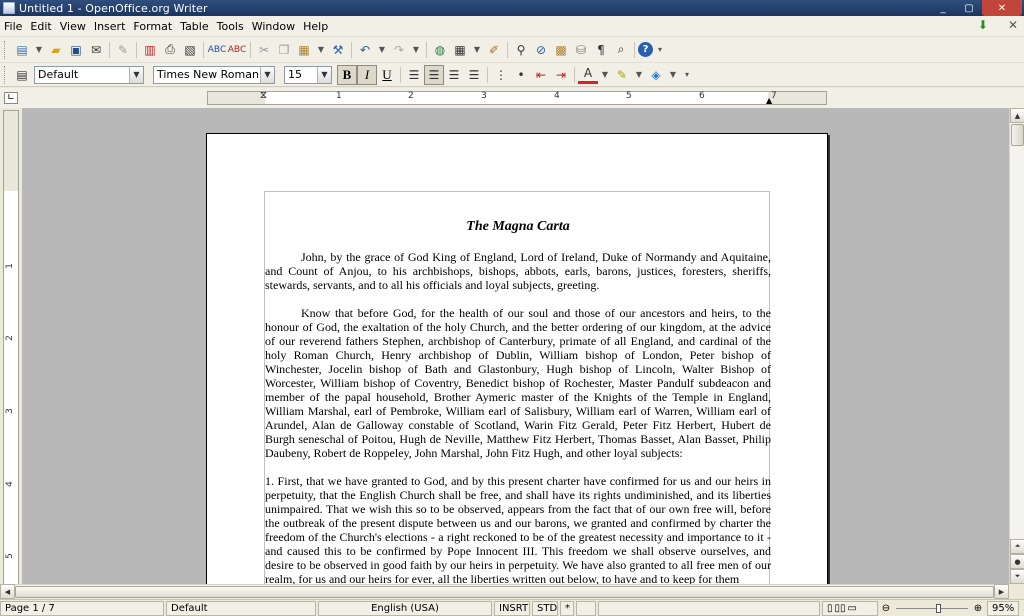 This screenshot has height=616, width=1024. What do you see at coordinates (830, 608) in the screenshot?
I see `single-page-view-icon: ▯` at bounding box center [830, 608].